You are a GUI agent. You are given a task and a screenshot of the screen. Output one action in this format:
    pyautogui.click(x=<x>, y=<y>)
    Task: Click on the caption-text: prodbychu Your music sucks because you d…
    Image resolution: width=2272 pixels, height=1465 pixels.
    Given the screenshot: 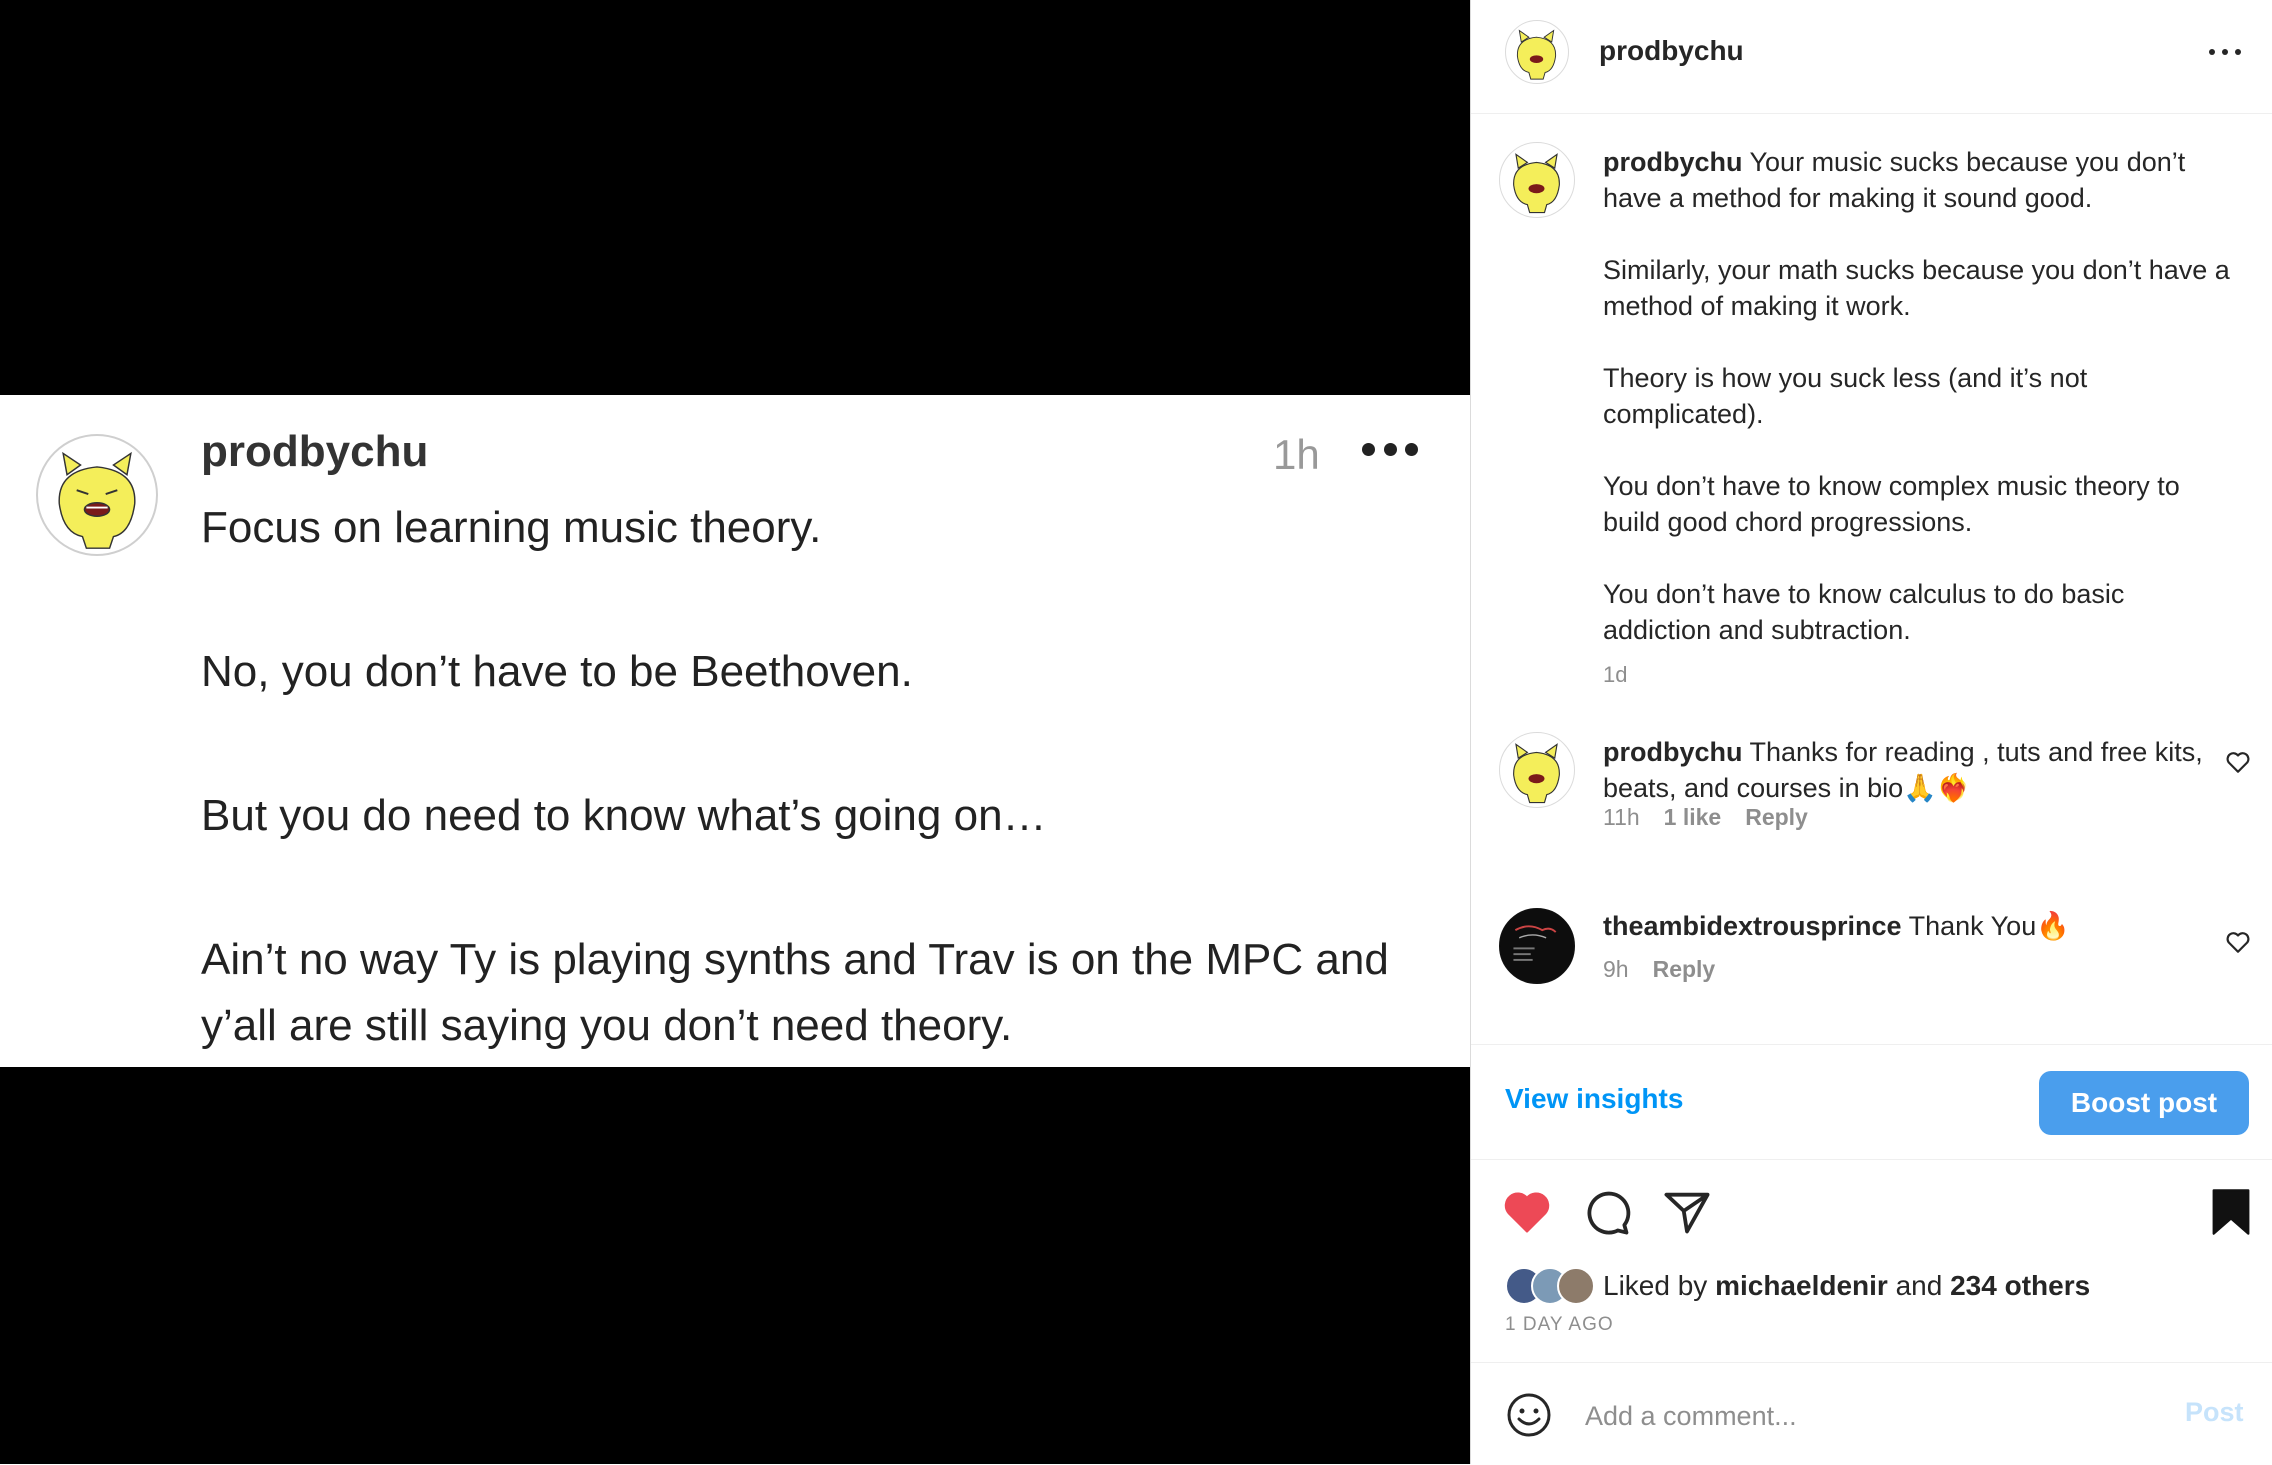 What is the action you would take?
    pyautogui.click(x=1921, y=396)
    